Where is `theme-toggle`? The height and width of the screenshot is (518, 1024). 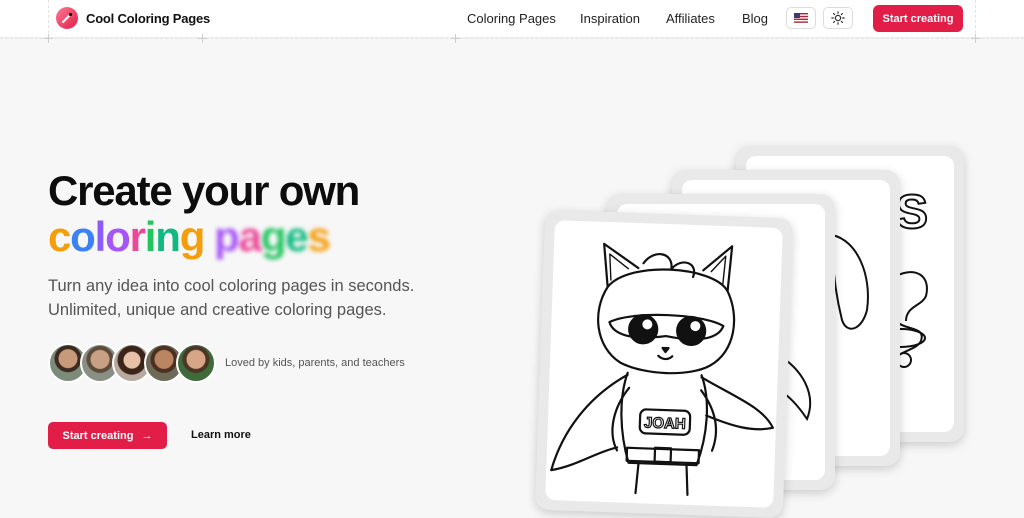 theme-toggle is located at coordinates (838, 18).